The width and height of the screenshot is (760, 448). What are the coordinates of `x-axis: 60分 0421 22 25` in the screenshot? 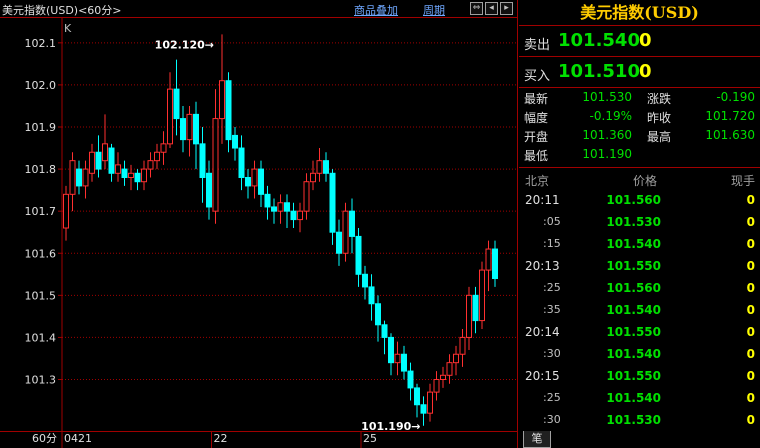 It's located at (204, 439).